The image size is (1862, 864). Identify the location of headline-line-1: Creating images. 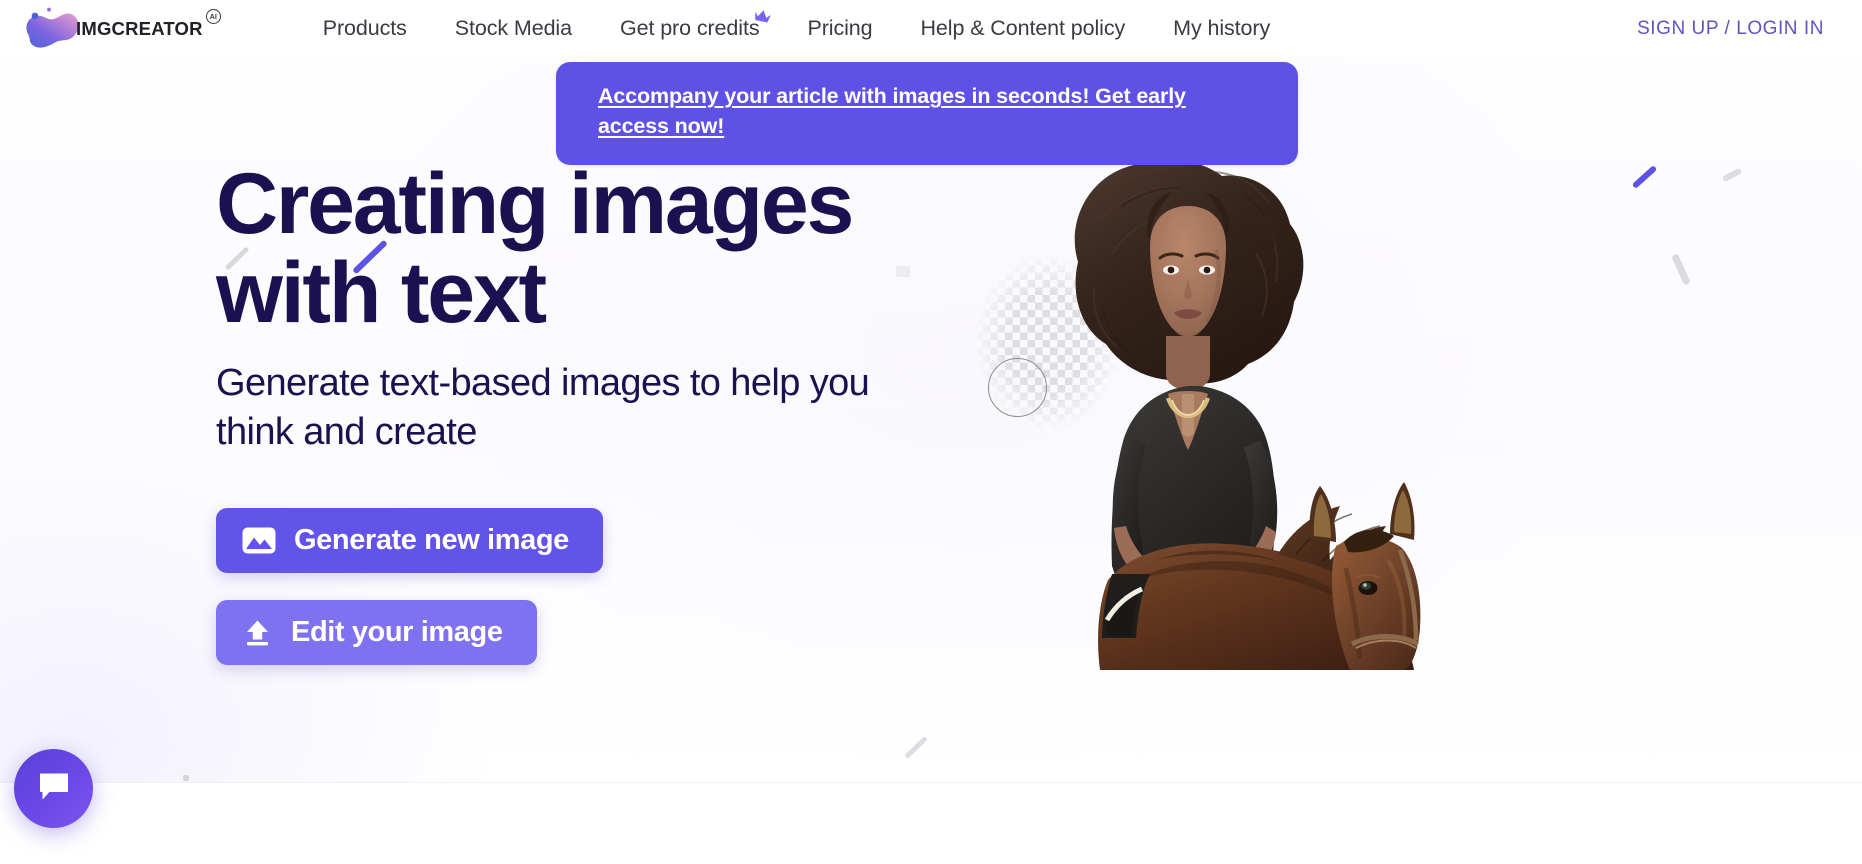
(535, 204).